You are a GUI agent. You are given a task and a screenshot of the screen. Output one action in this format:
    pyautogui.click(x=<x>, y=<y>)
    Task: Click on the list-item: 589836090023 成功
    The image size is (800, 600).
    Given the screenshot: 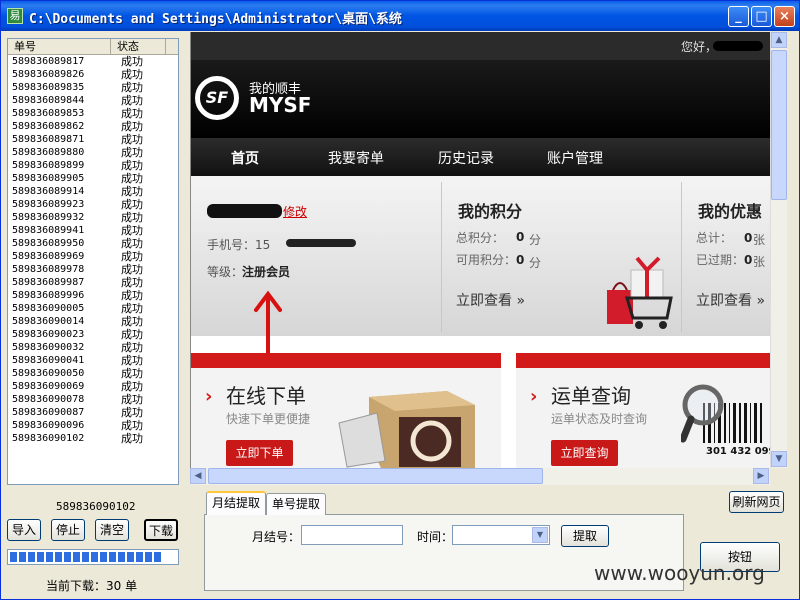 What is the action you would take?
    pyautogui.click(x=93, y=334)
    